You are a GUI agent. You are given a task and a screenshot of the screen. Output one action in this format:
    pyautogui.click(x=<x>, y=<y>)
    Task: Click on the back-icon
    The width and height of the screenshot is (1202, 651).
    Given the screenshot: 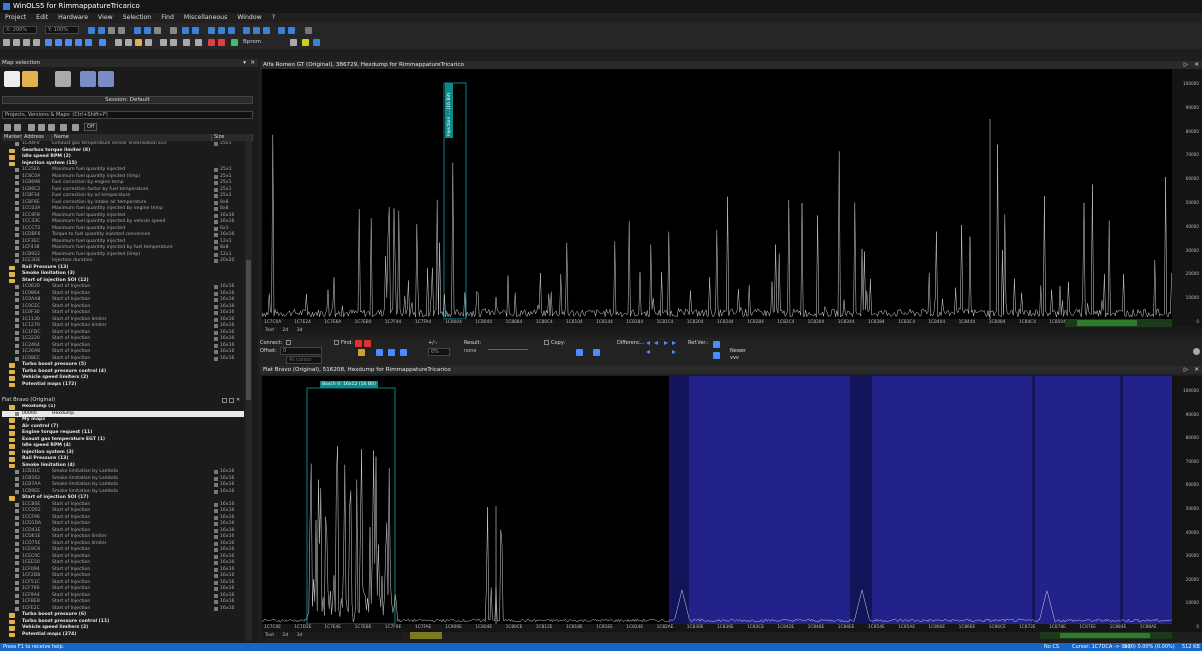 What is the action you would take?
    pyautogui.click(x=58, y=42)
    